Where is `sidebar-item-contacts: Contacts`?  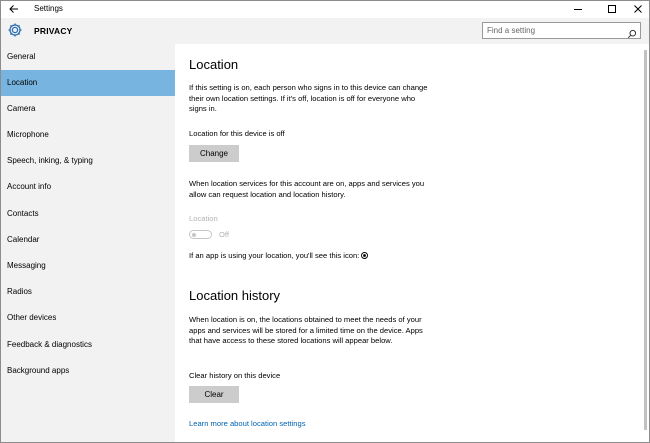 sidebar-item-contacts: Contacts is located at coordinates (88, 214).